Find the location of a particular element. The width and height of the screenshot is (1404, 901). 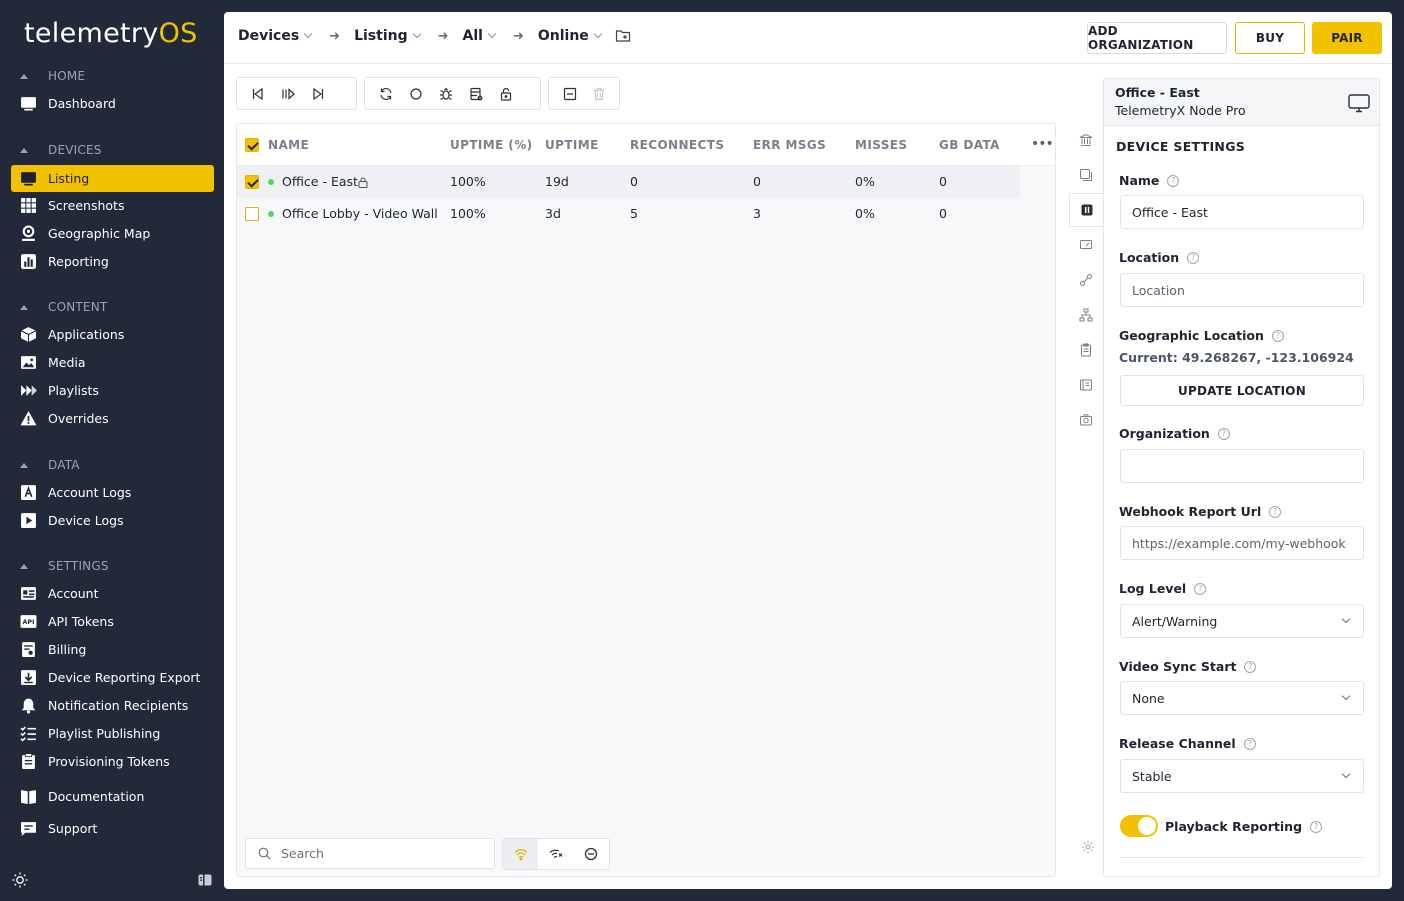

release-channel-select: Stable is located at coordinates (1242, 776).